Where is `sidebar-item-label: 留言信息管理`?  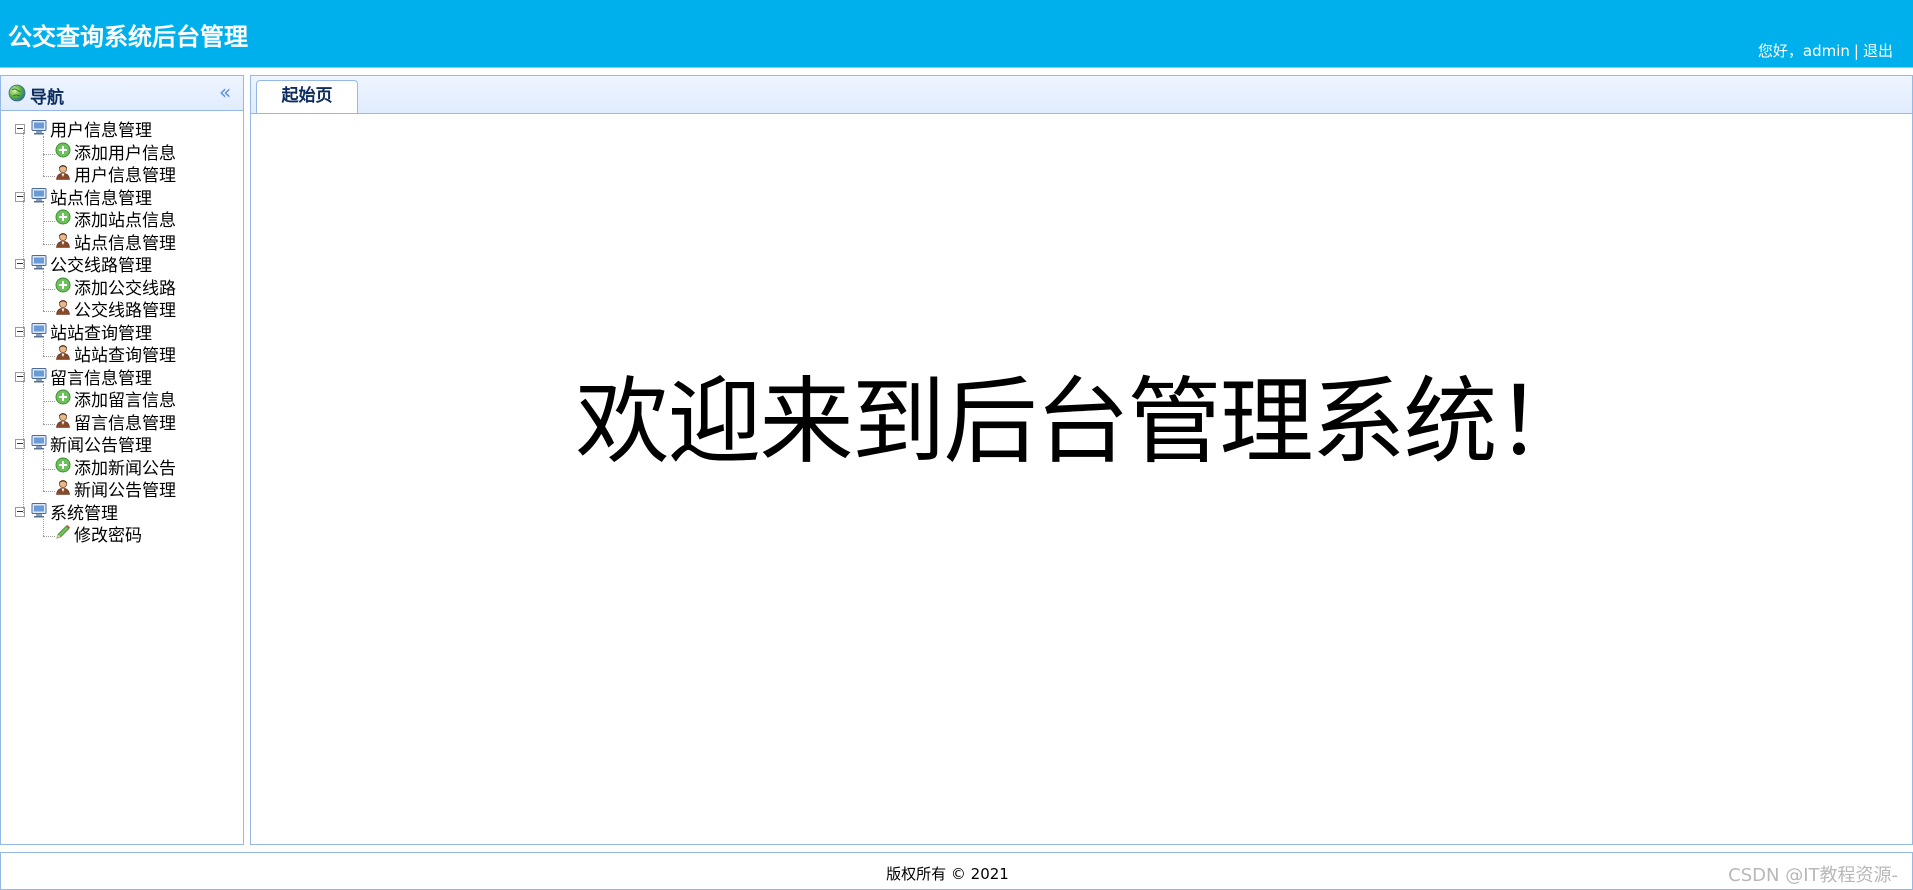 sidebar-item-label: 留言信息管理 is located at coordinates (125, 423).